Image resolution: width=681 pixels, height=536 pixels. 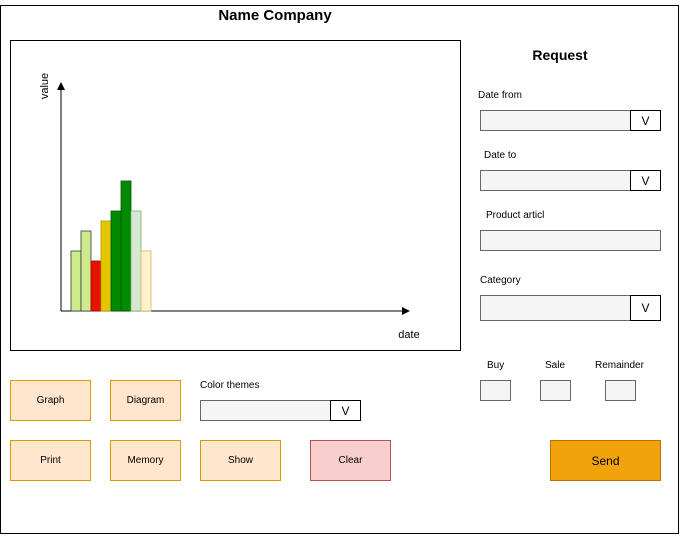 What do you see at coordinates (500, 280) in the screenshot?
I see `category-label: Category` at bounding box center [500, 280].